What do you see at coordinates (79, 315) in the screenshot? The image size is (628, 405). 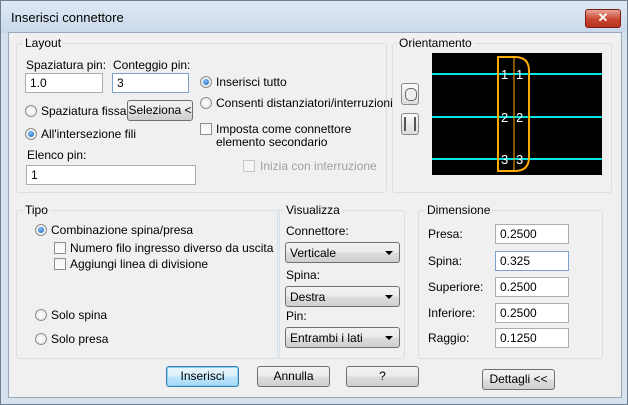 I see `solo-spina-label: Solo spina` at bounding box center [79, 315].